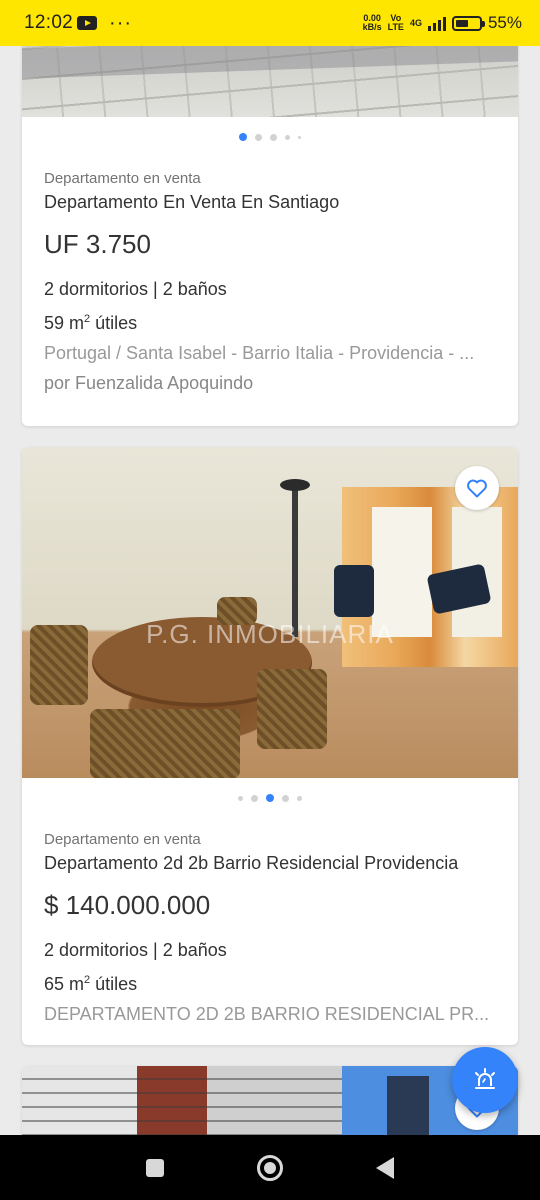 Image resolution: width=540 pixels, height=1200 pixels. Describe the element at coordinates (372, 22) in the screenshot. I see `network-speed: 0.00 kB/s` at that location.